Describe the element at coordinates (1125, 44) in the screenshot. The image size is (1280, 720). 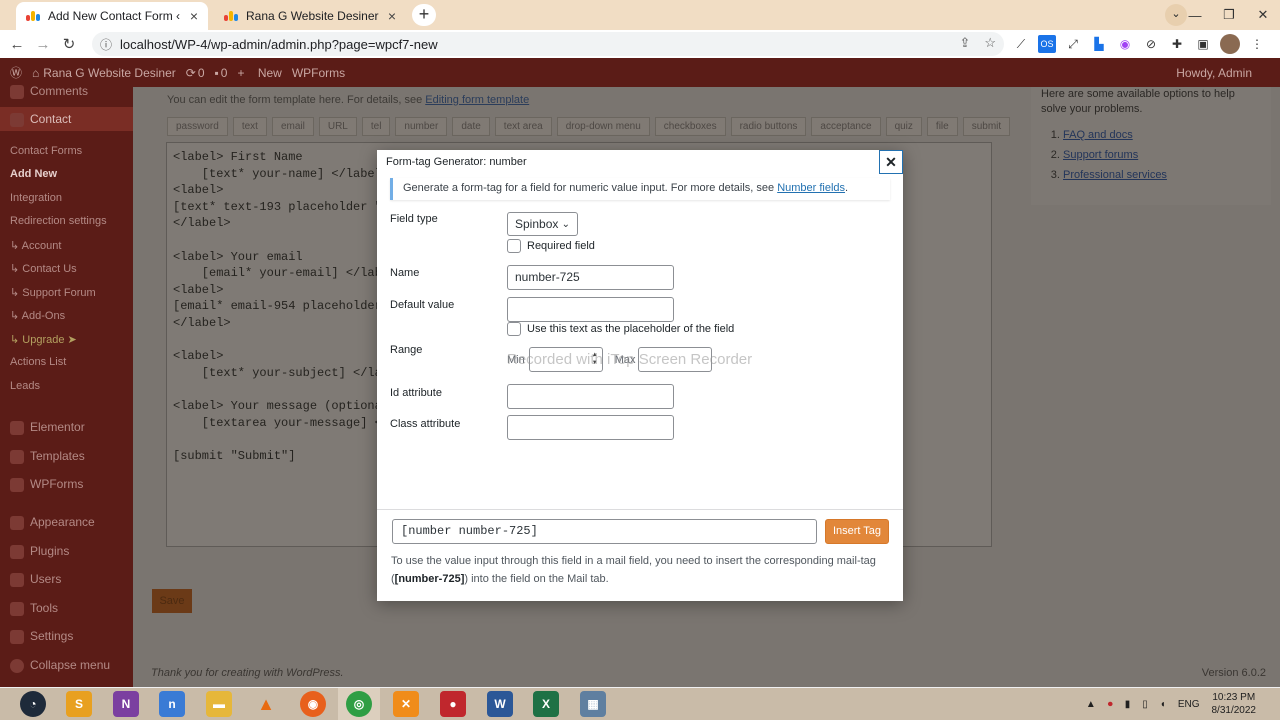
I see `extension-radio-icon: ◉` at that location.